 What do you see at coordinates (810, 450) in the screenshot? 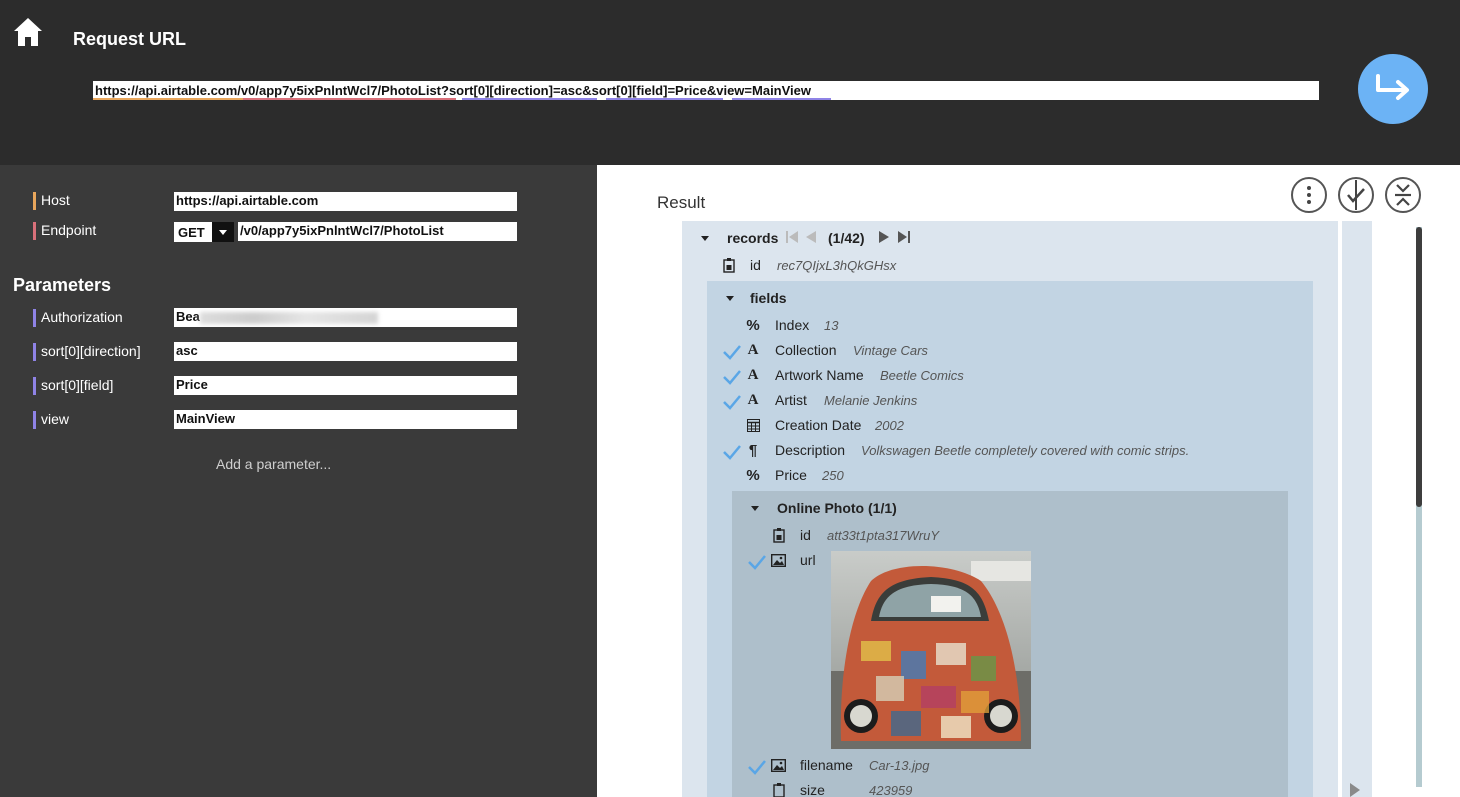
I see `field-key: Description` at bounding box center [810, 450].